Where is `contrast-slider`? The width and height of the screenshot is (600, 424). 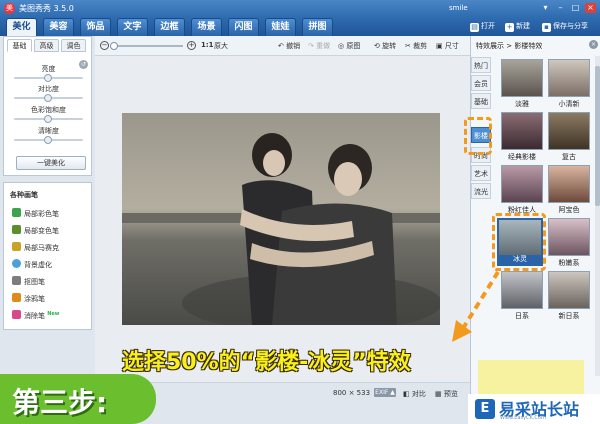 contrast-slider is located at coordinates (48, 98).